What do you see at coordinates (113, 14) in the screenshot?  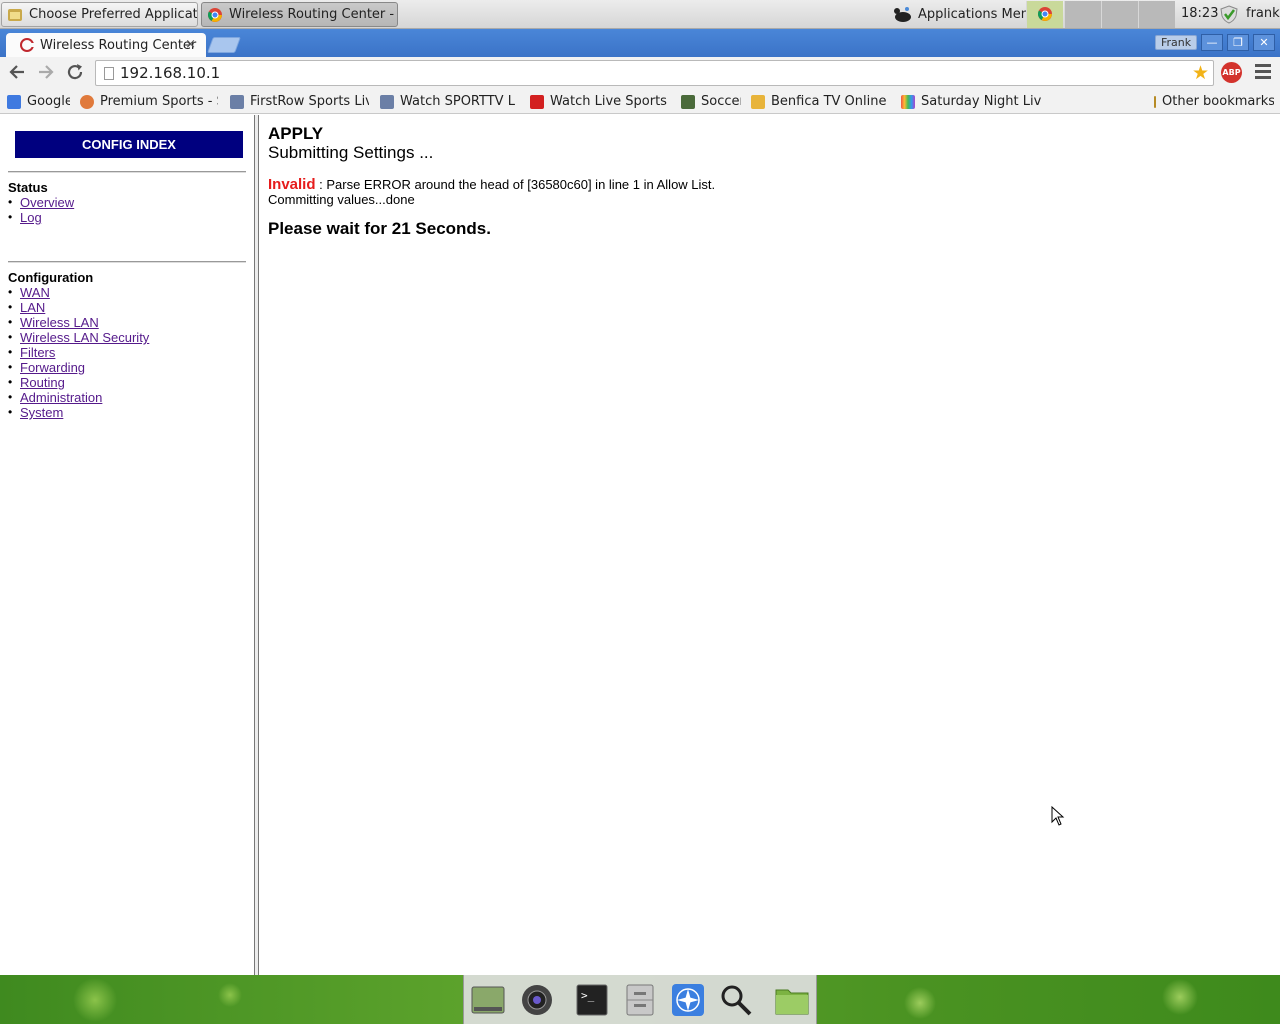 I see `taskbar-item-label: Choose Preferred Application` at bounding box center [113, 14].